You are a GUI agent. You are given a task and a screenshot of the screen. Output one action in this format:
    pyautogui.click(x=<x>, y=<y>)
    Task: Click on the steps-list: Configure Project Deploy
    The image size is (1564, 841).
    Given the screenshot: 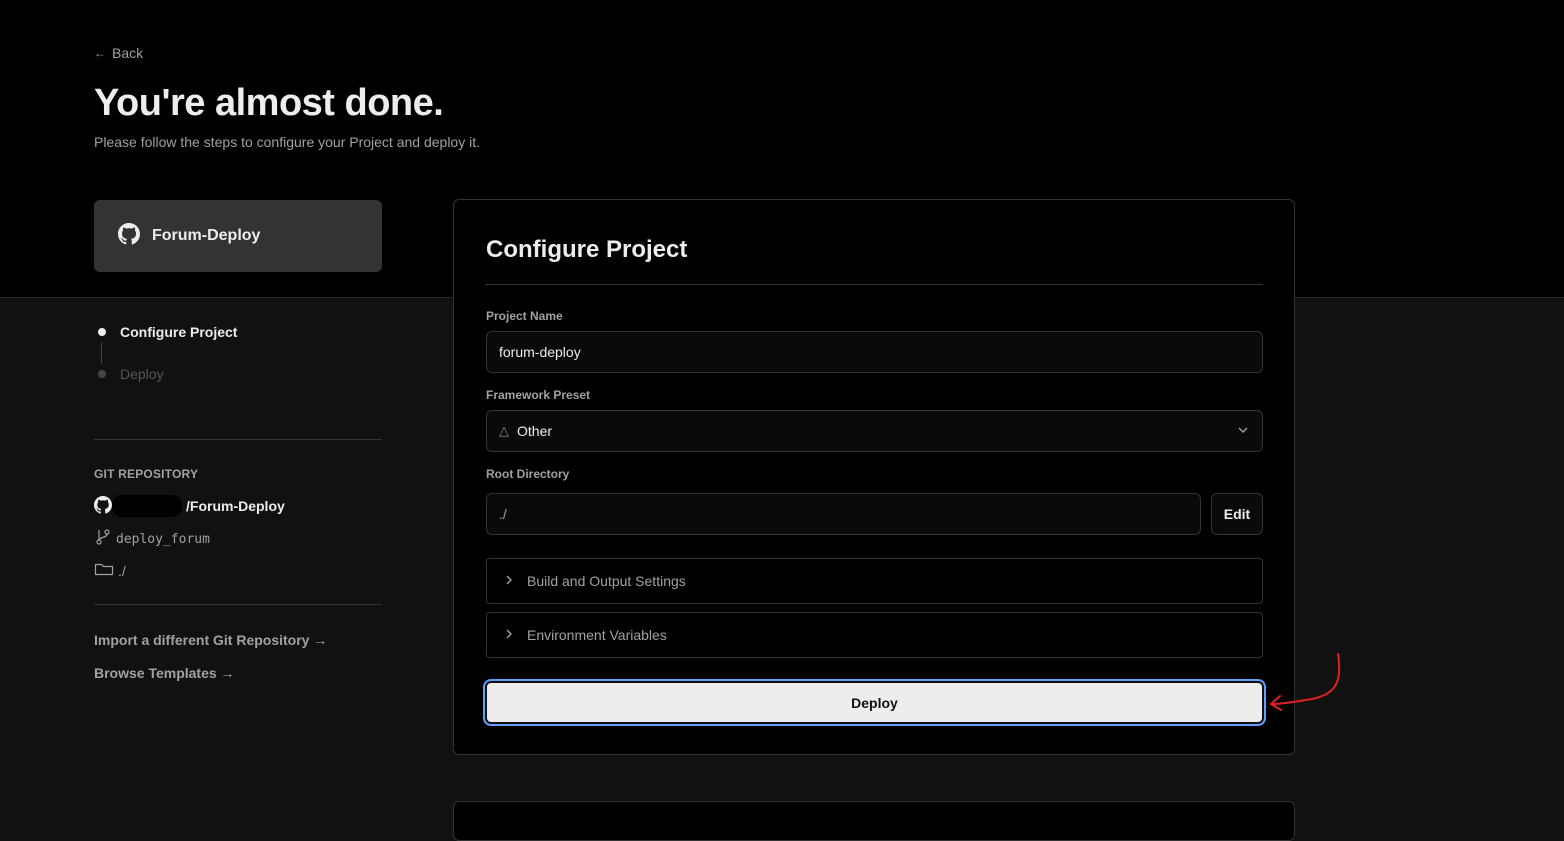 What is the action you would take?
    pyautogui.click(x=165, y=353)
    